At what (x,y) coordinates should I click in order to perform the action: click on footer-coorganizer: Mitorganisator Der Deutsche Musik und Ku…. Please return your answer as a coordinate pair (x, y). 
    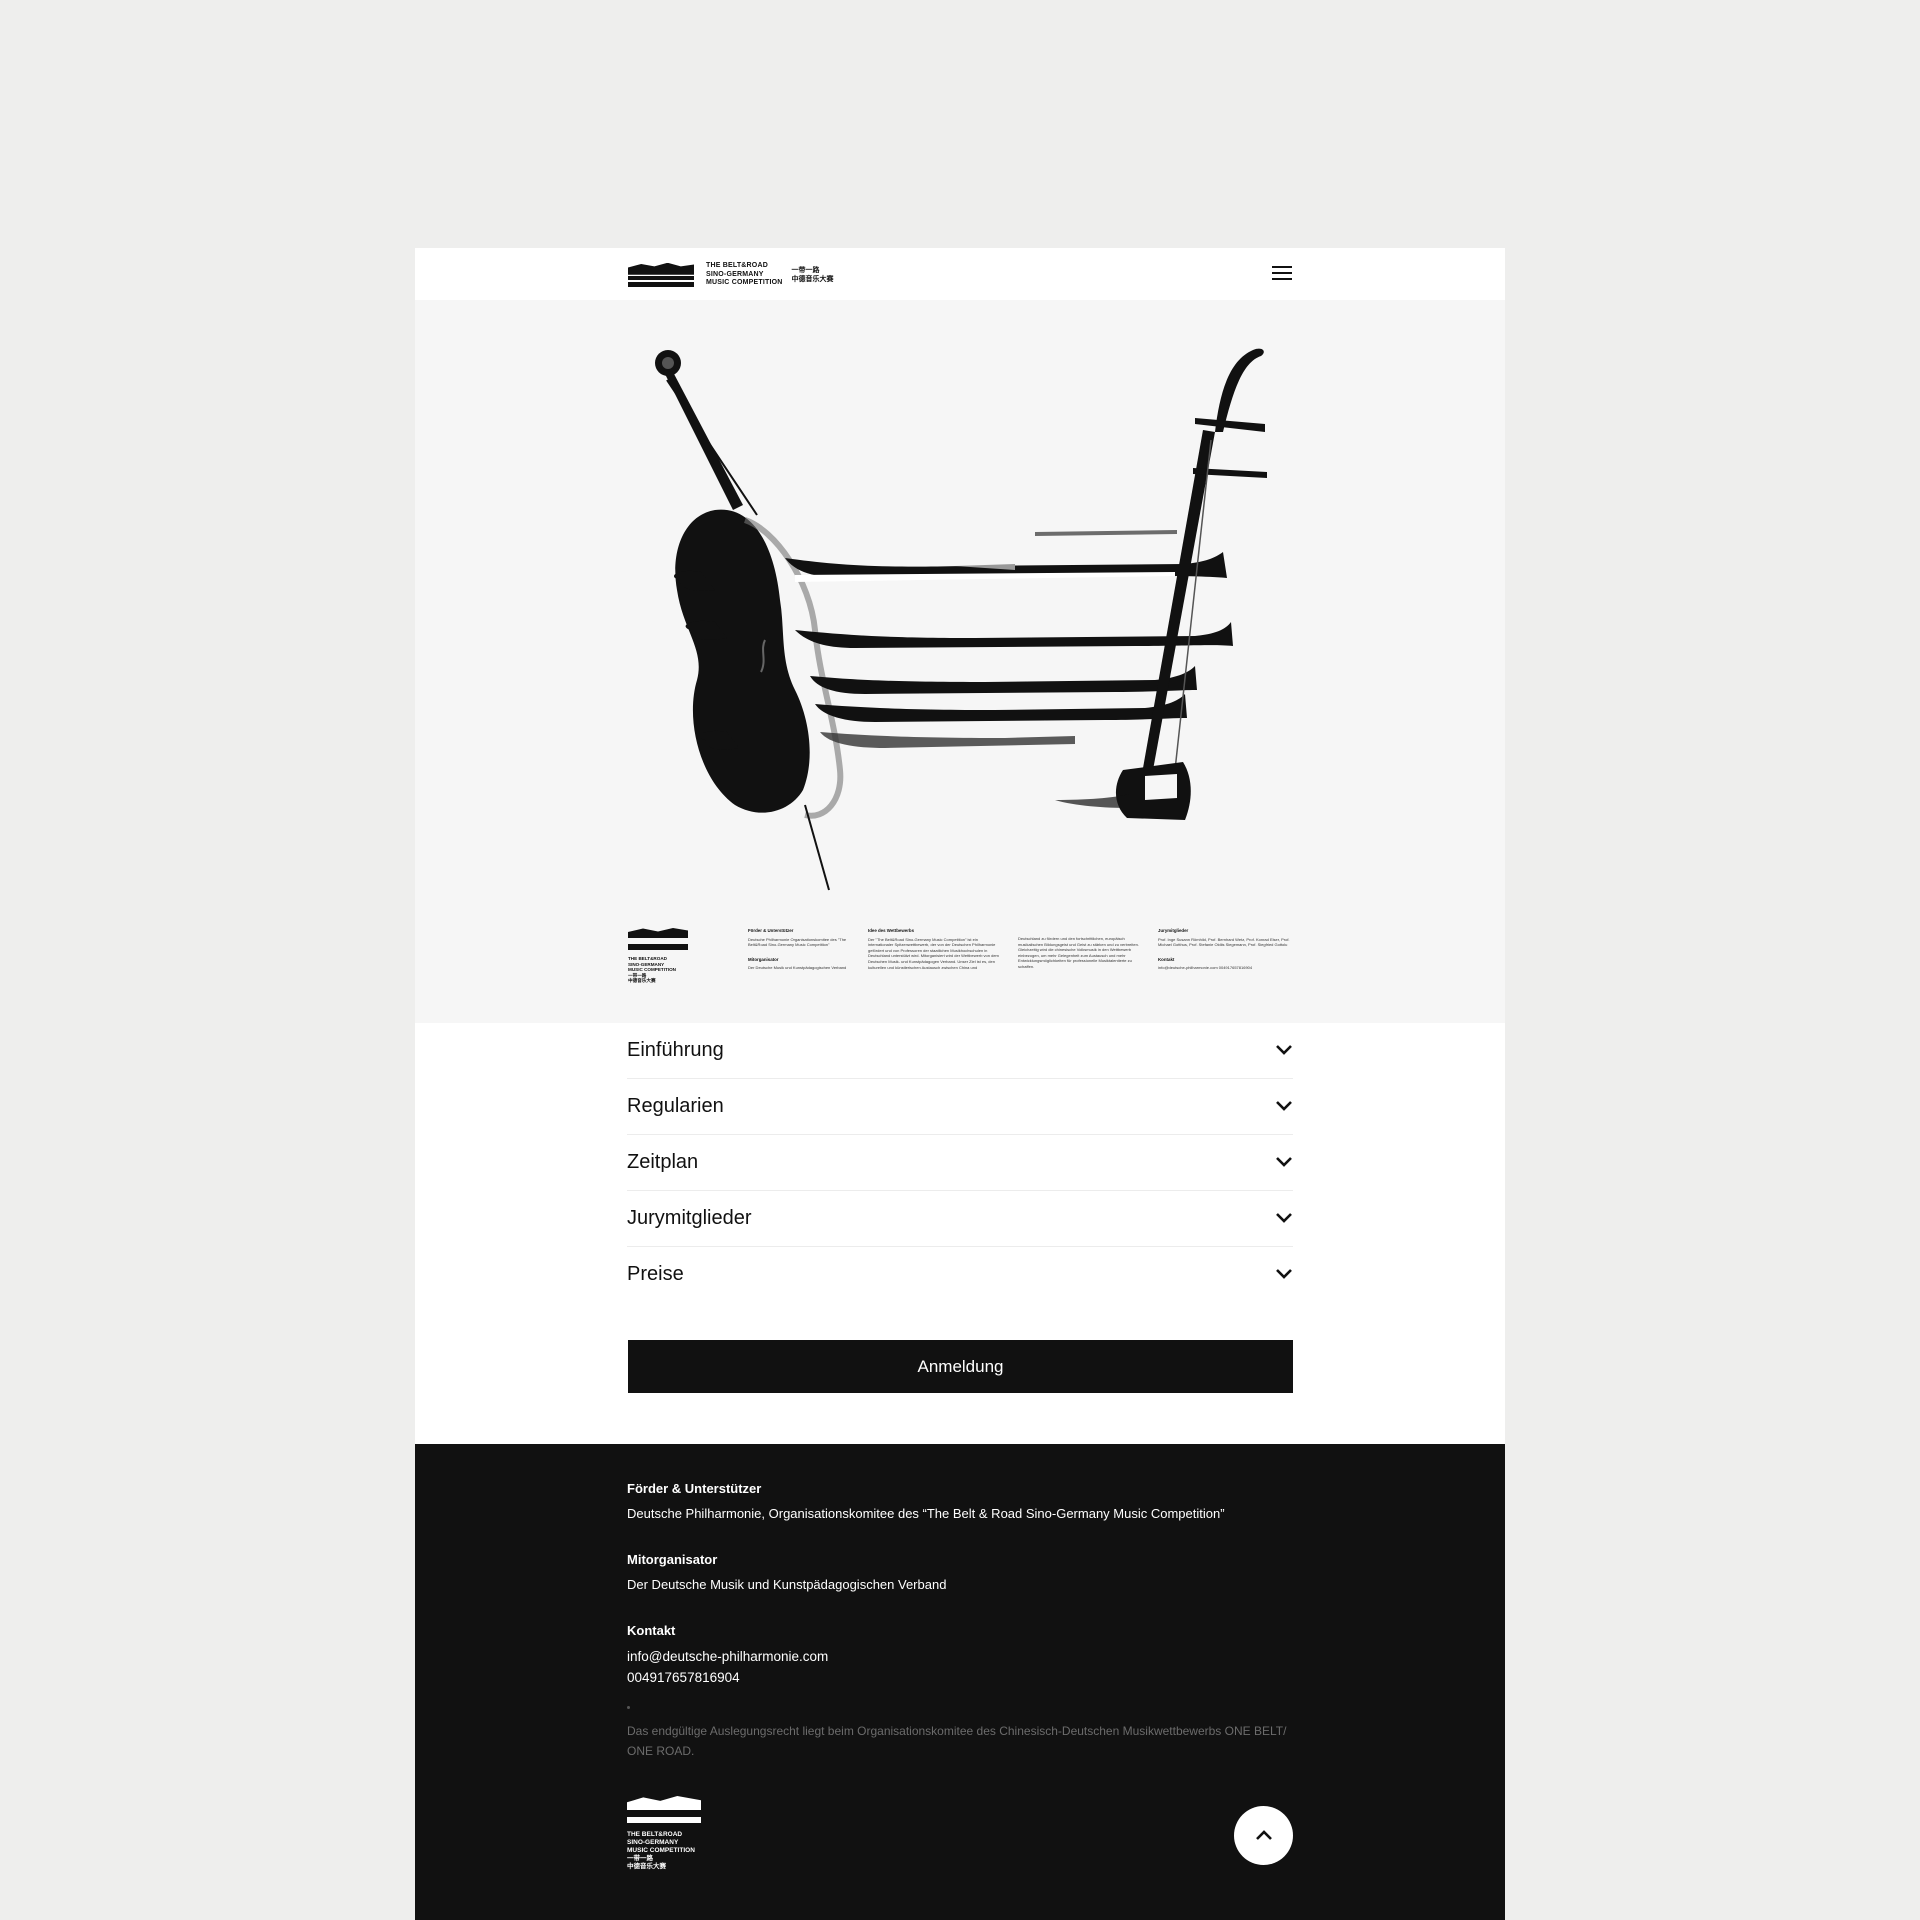
    Looking at the image, I should click on (786, 1572).